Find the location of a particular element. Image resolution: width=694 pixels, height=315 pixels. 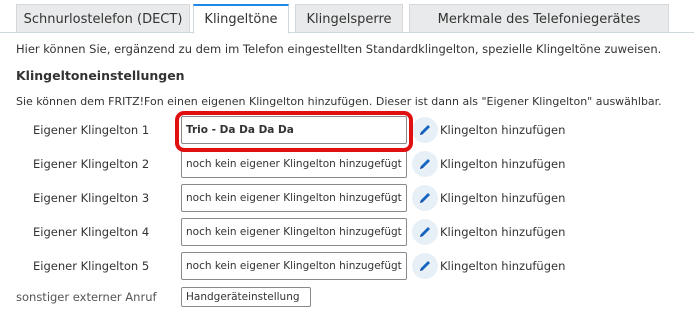

external-call-label: sonstiger externer Anruf is located at coordinates (86, 297).